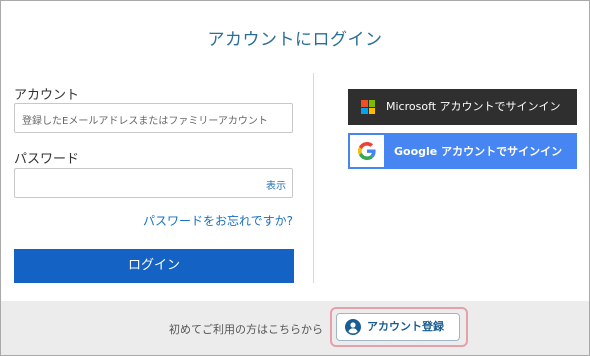 This screenshot has height=356, width=590. What do you see at coordinates (313, 178) in the screenshot?
I see `column-divider` at bounding box center [313, 178].